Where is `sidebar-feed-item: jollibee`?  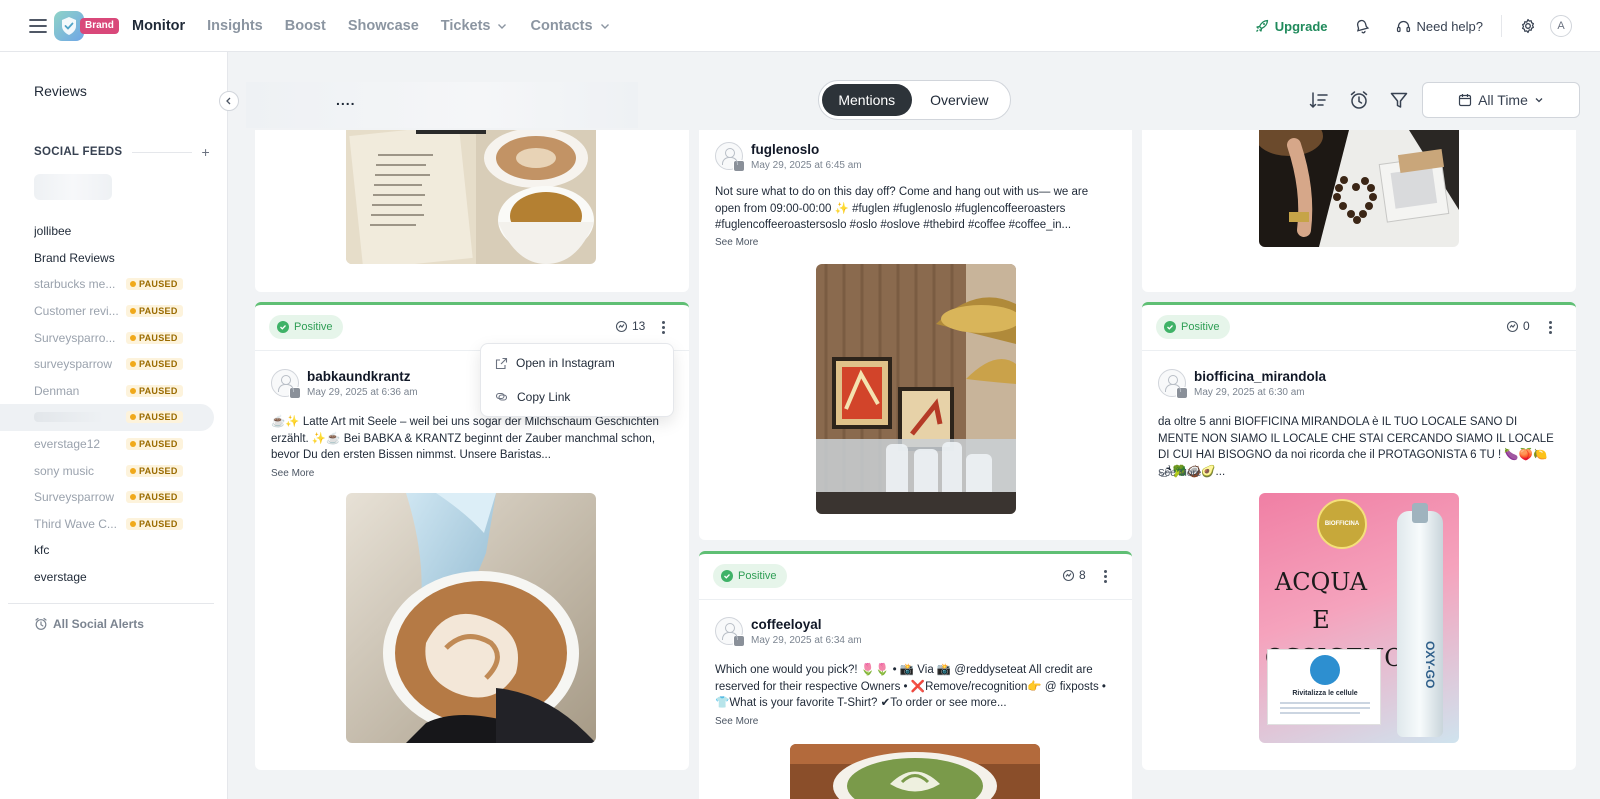
sidebar-feed-item: jollibee is located at coordinates (114, 231).